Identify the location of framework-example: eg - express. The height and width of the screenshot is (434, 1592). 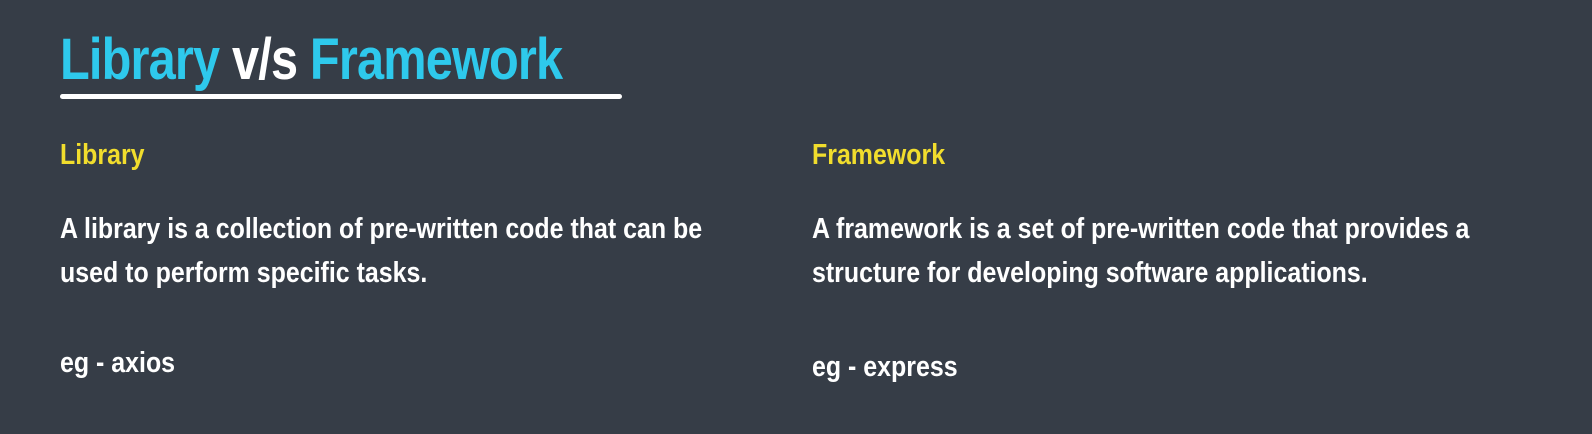
(885, 367).